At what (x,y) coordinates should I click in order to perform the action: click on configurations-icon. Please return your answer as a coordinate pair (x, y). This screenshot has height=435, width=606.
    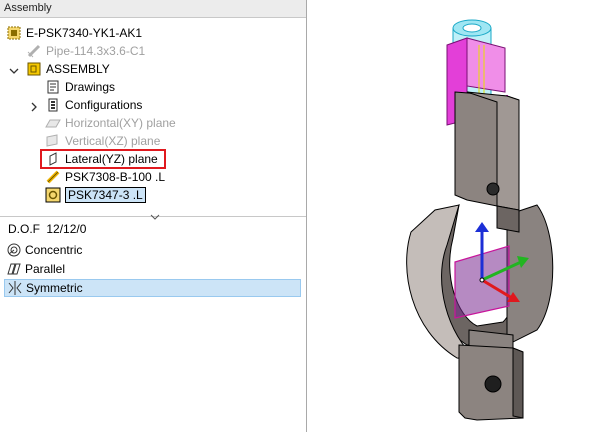
    Looking at the image, I should click on (53, 105).